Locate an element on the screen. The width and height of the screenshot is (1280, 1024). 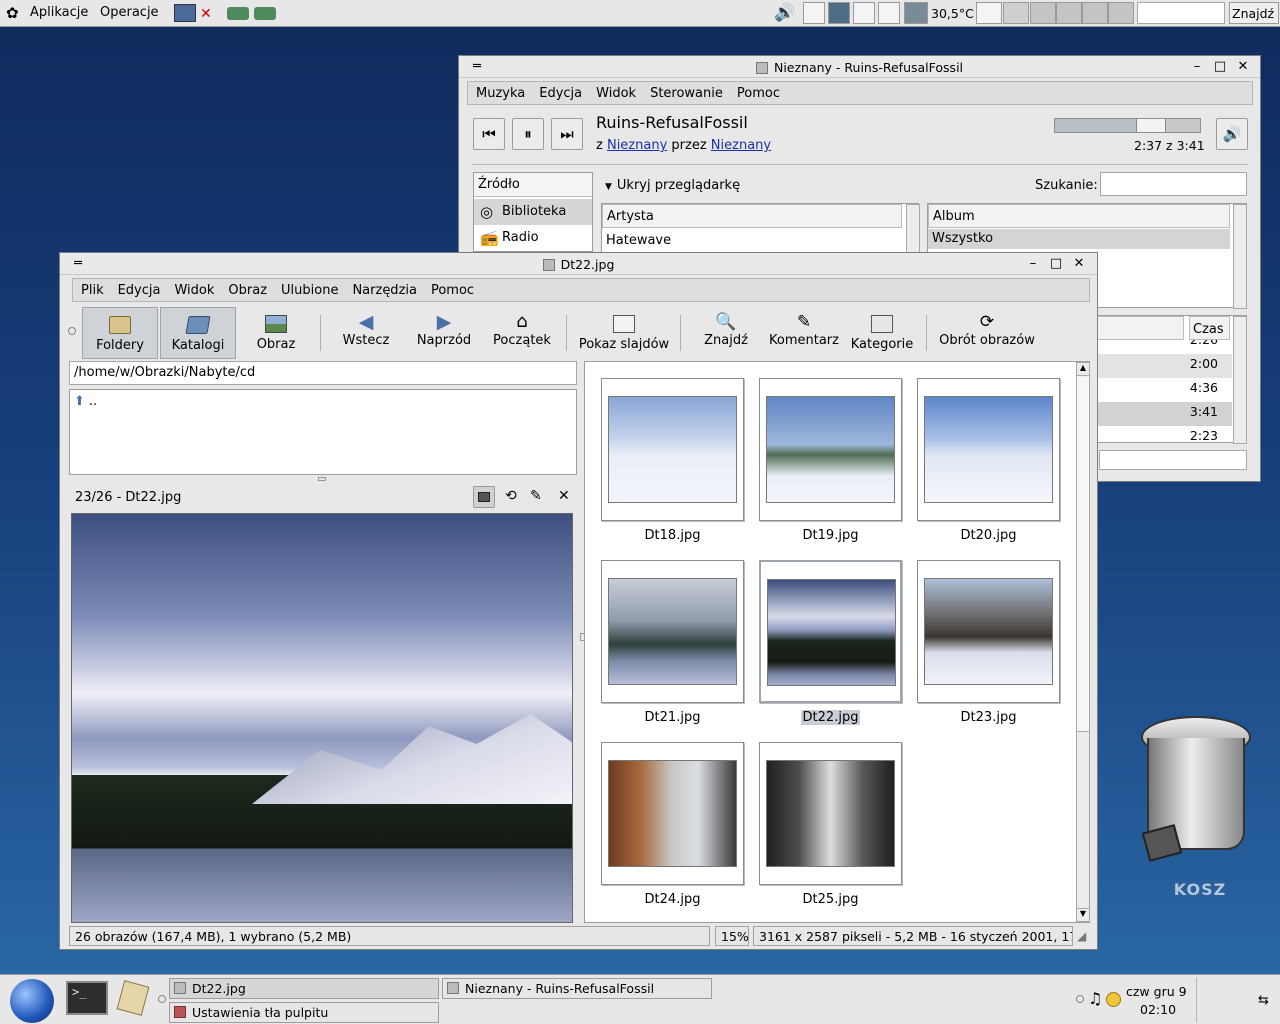
viewer-minimize-icon: – is located at coordinates (1033, 264).